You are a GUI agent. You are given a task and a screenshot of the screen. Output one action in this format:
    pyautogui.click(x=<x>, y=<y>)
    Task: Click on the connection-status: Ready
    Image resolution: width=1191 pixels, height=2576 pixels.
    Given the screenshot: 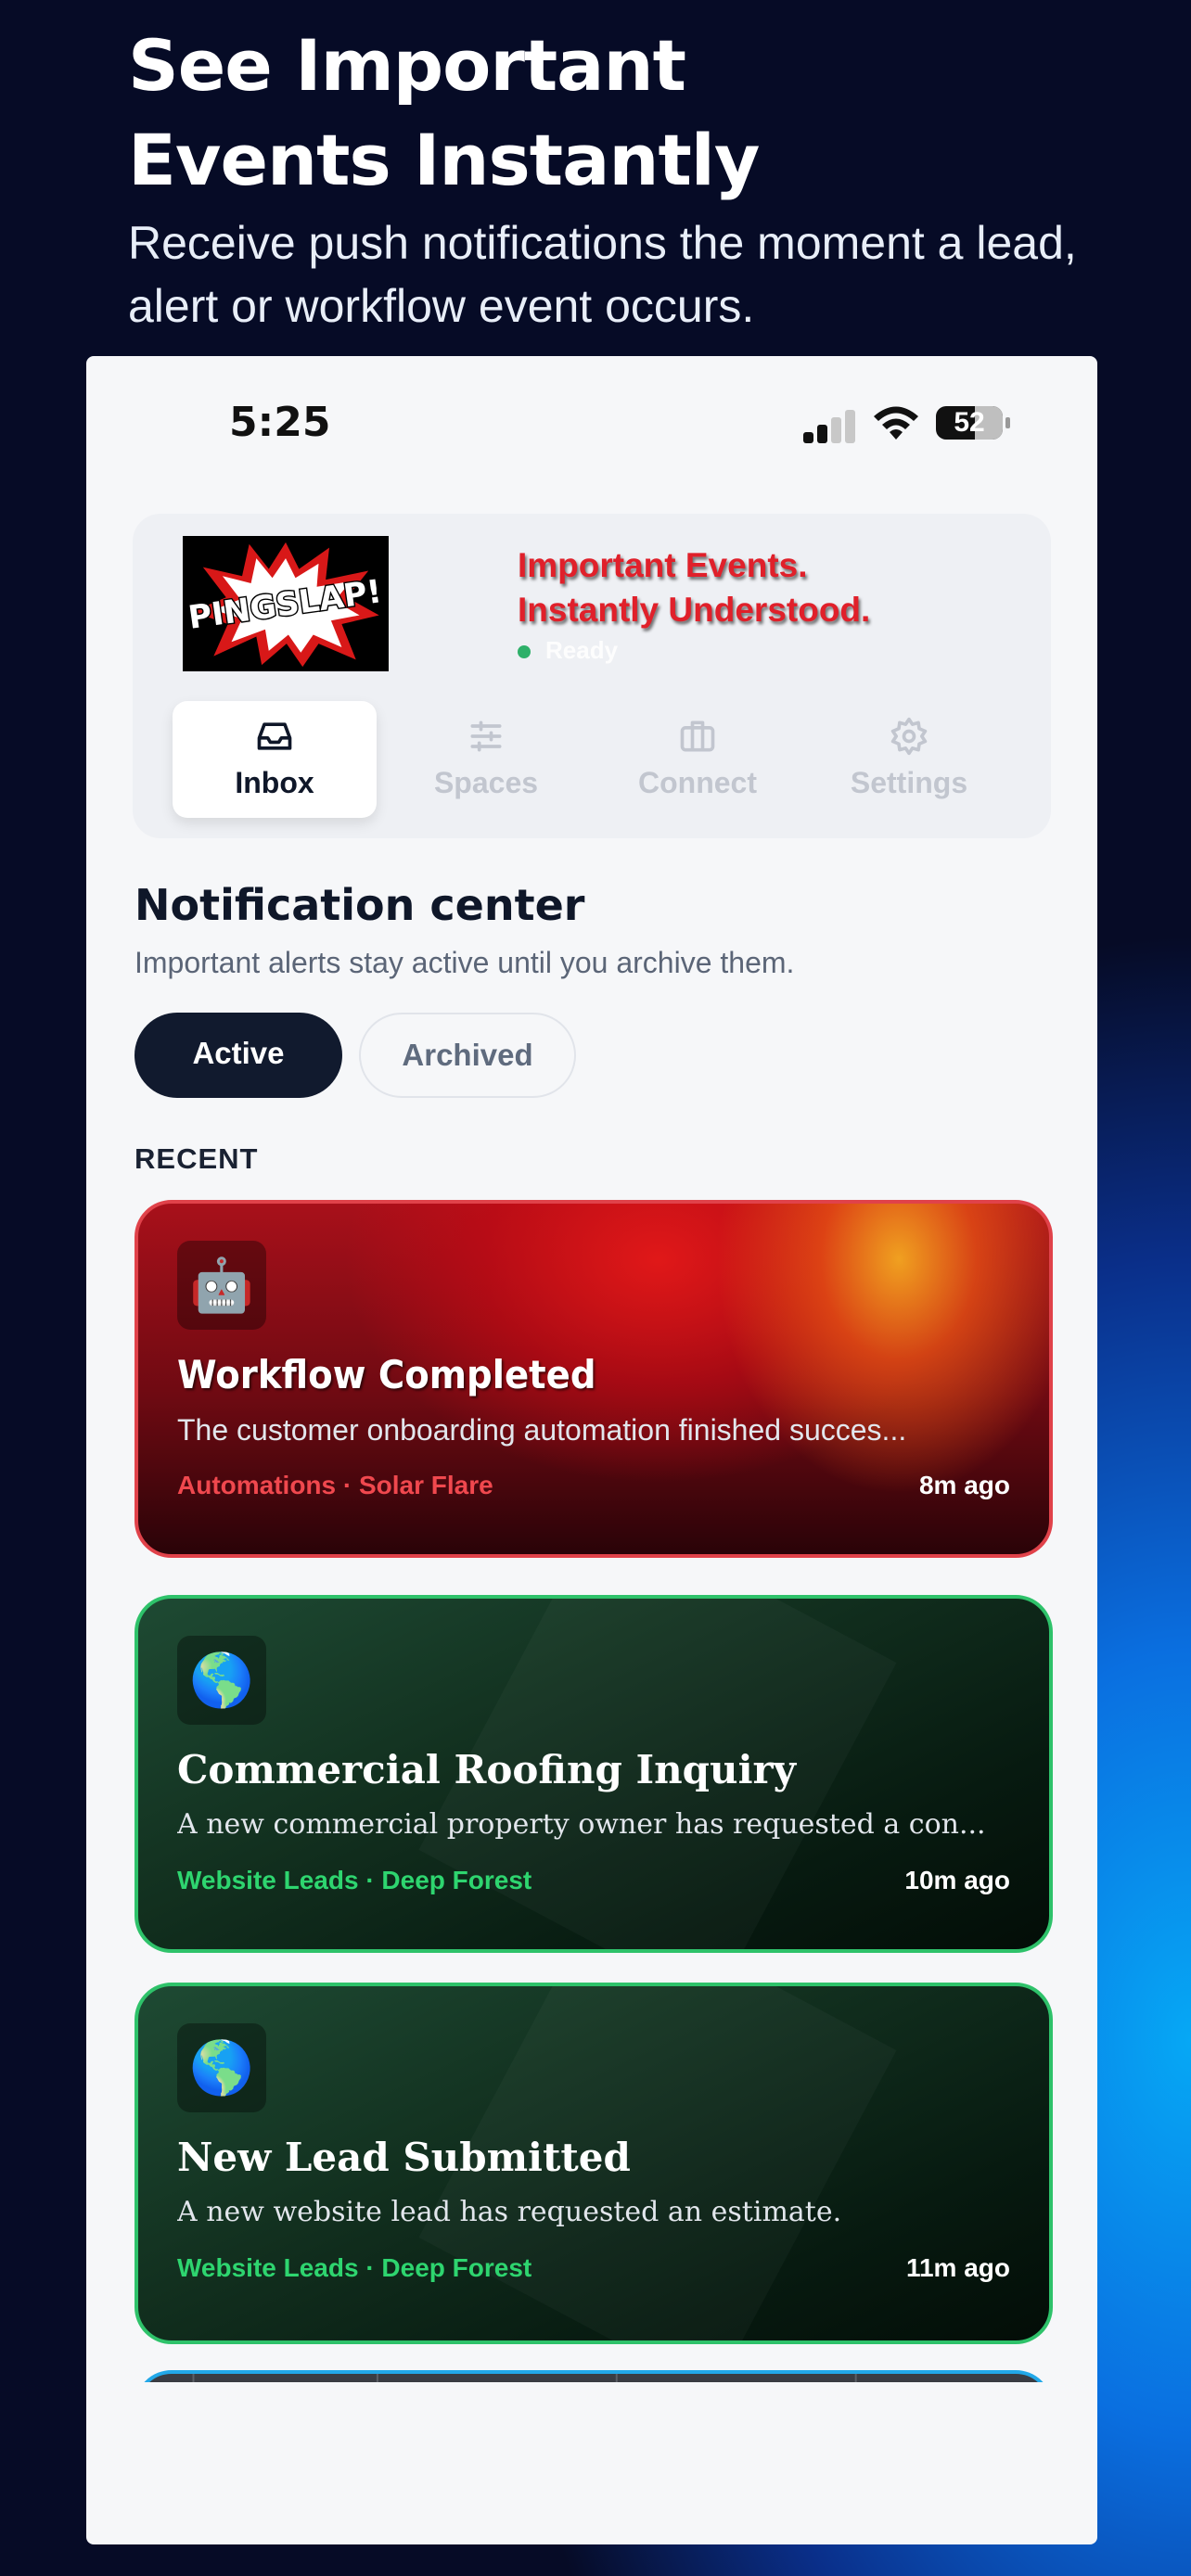 What is the action you would take?
    pyautogui.click(x=568, y=650)
    